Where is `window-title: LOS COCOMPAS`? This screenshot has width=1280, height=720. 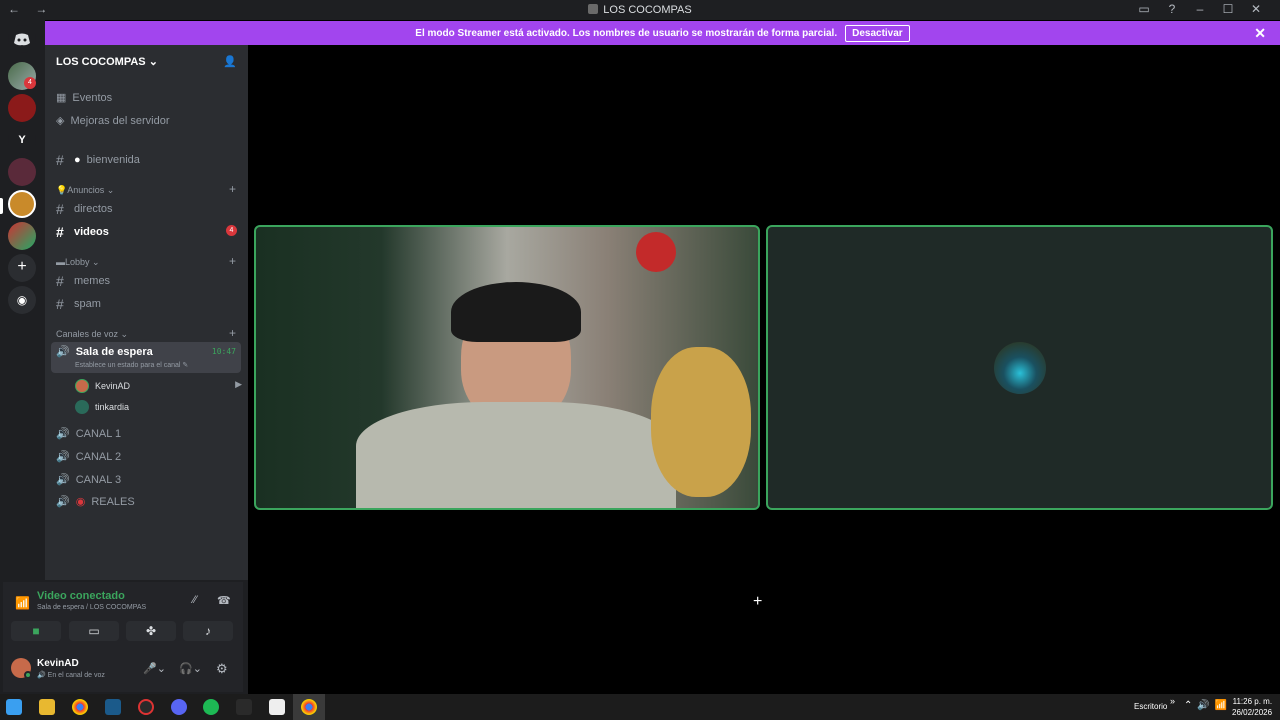
window-title: LOS COCOMPAS is located at coordinates (640, 10).